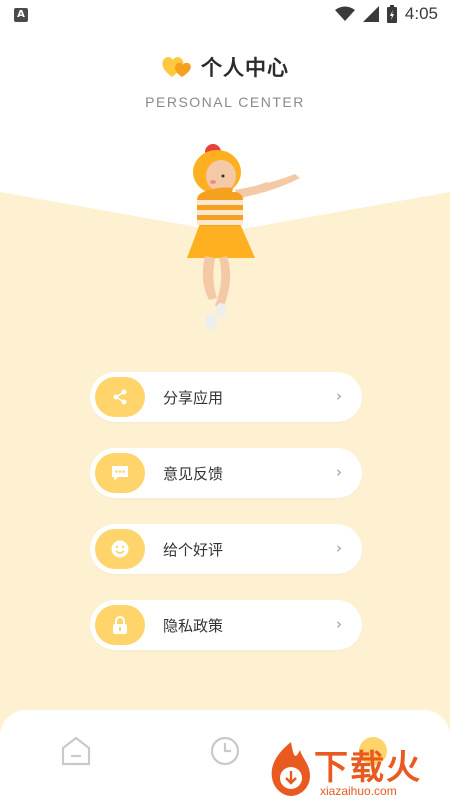 This screenshot has height=800, width=450. Describe the element at coordinates (120, 549) in the screenshot. I see `smile-icon` at that location.